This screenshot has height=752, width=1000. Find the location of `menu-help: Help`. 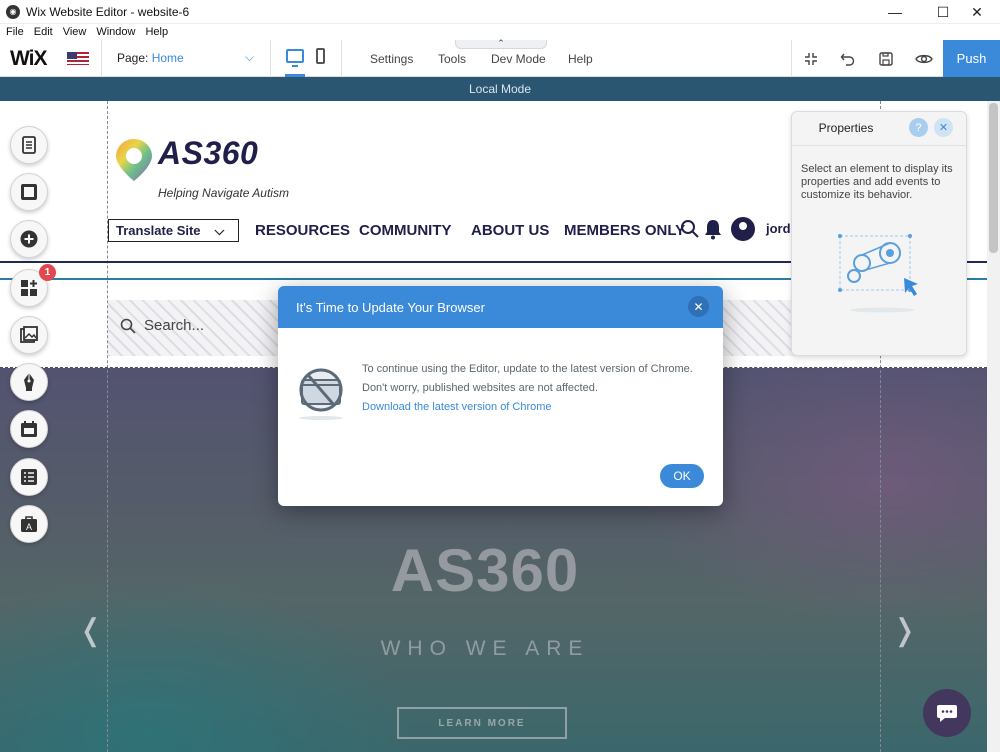

menu-help: Help is located at coordinates (156, 32).